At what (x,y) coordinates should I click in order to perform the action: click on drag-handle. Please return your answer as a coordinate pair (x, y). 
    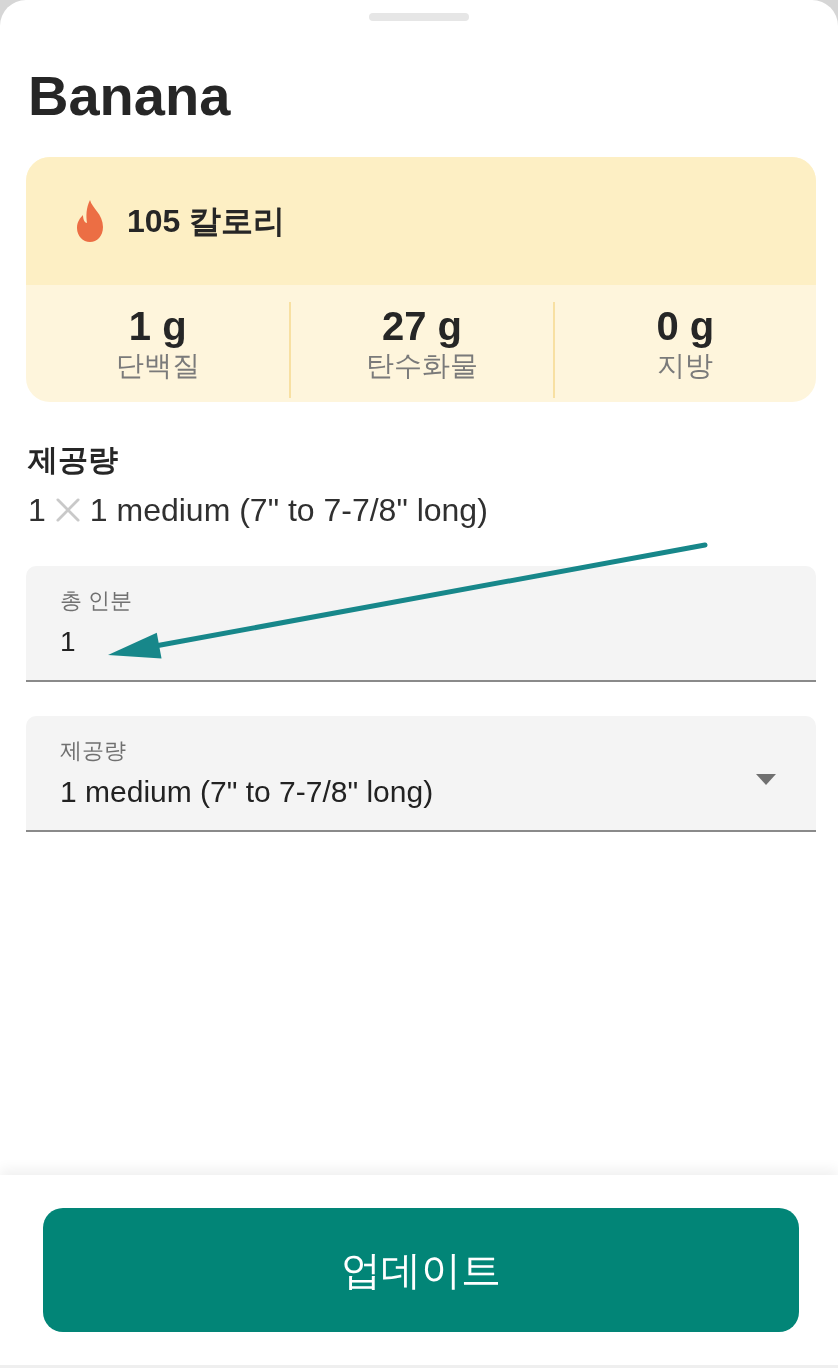
    Looking at the image, I should click on (419, 17).